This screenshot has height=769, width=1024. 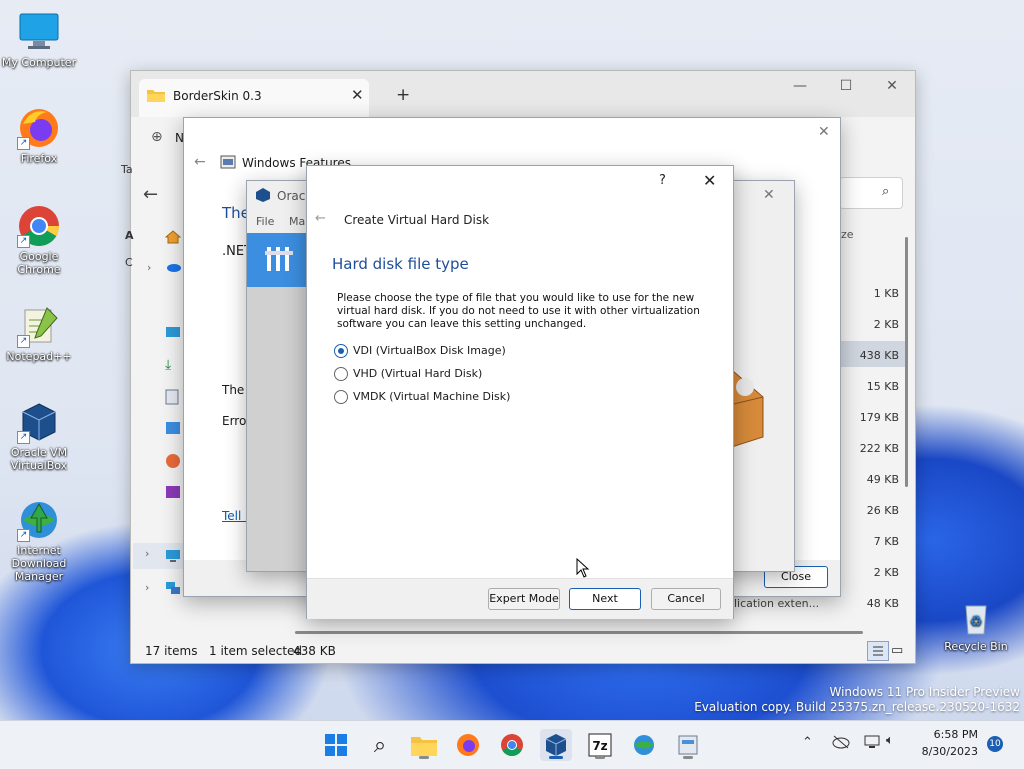 What do you see at coordinates (872, 743) in the screenshot?
I see `network-status-icon` at bounding box center [872, 743].